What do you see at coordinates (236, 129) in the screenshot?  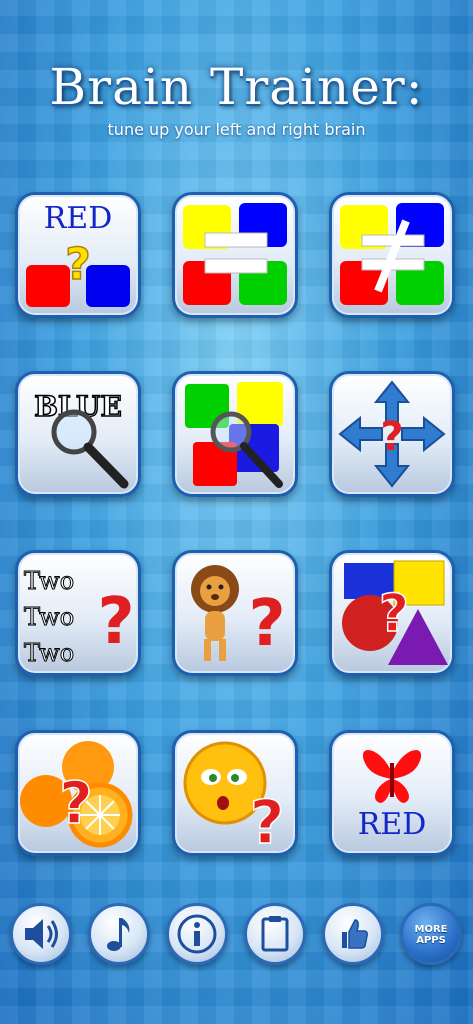 I see `app-subtitle: tune up your left and right brain` at bounding box center [236, 129].